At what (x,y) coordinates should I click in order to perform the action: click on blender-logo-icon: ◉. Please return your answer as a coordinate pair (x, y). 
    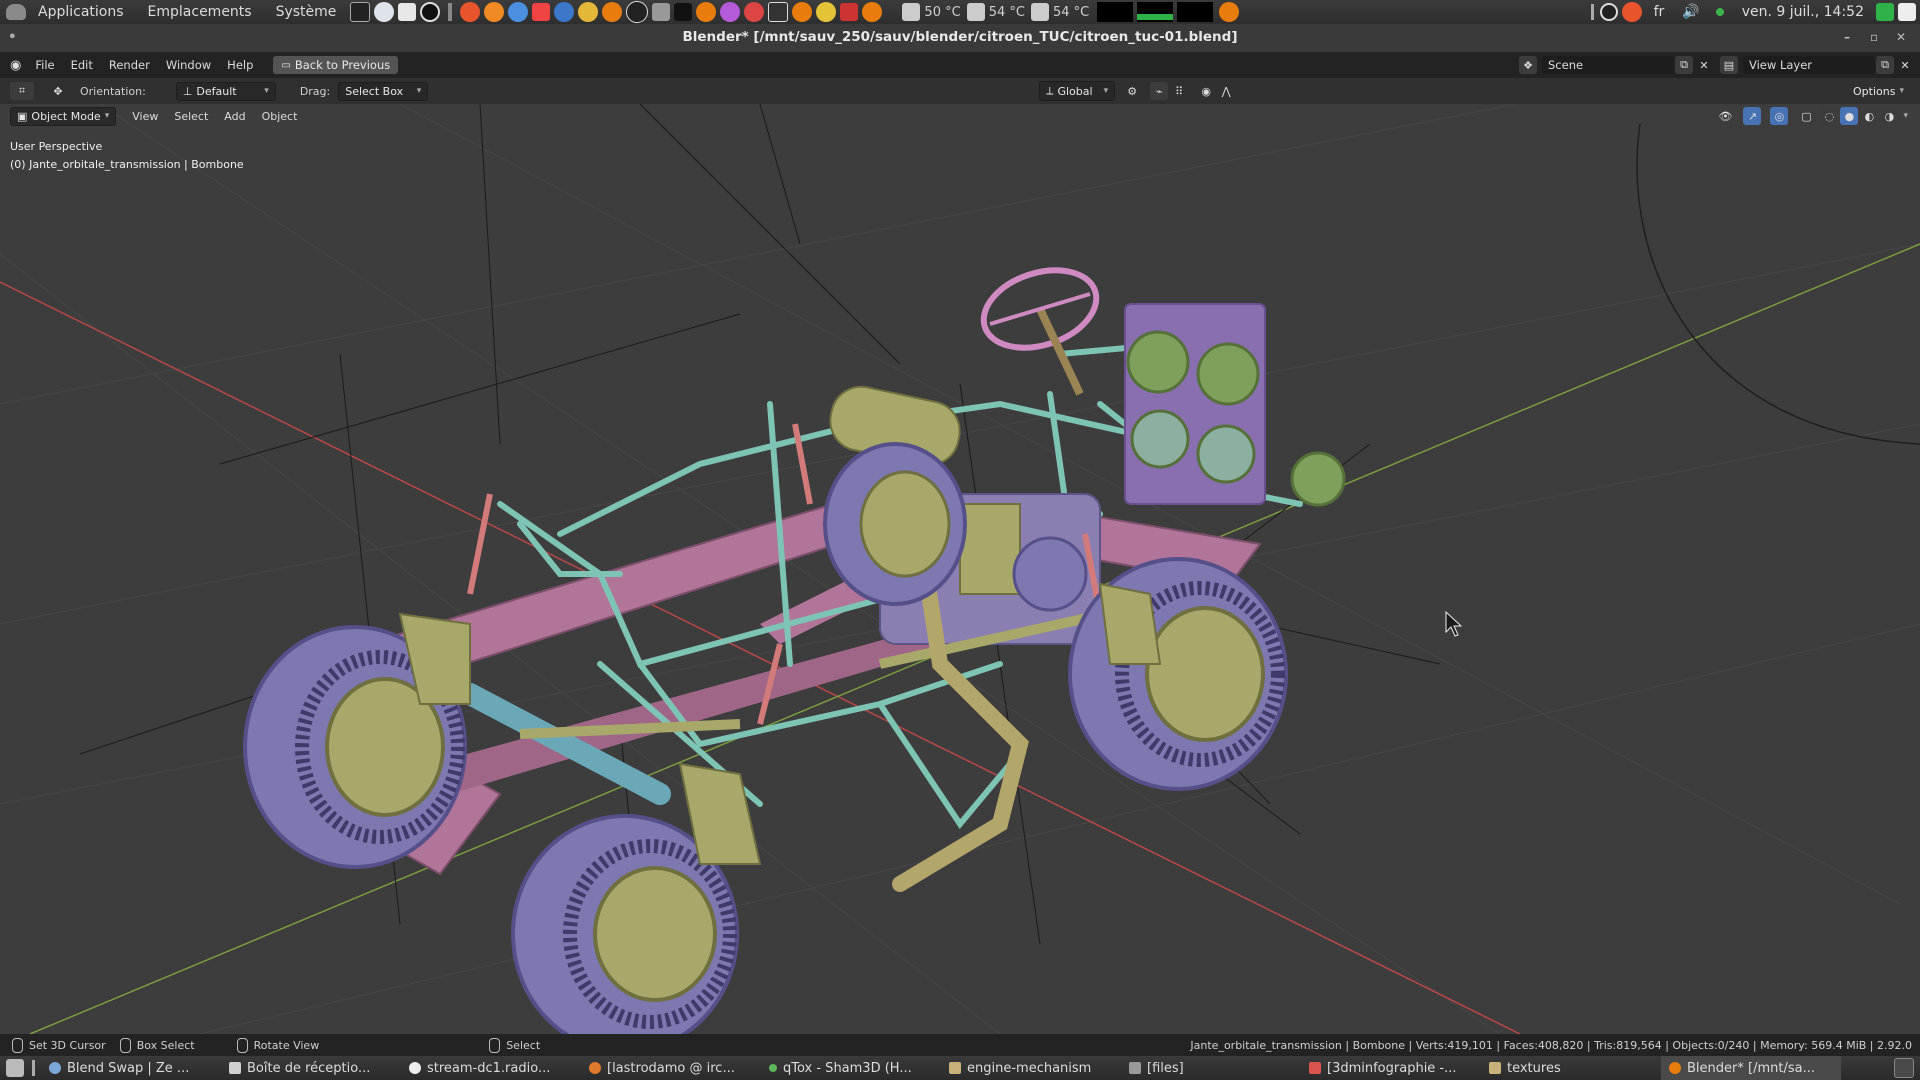
    Looking at the image, I should click on (15, 65).